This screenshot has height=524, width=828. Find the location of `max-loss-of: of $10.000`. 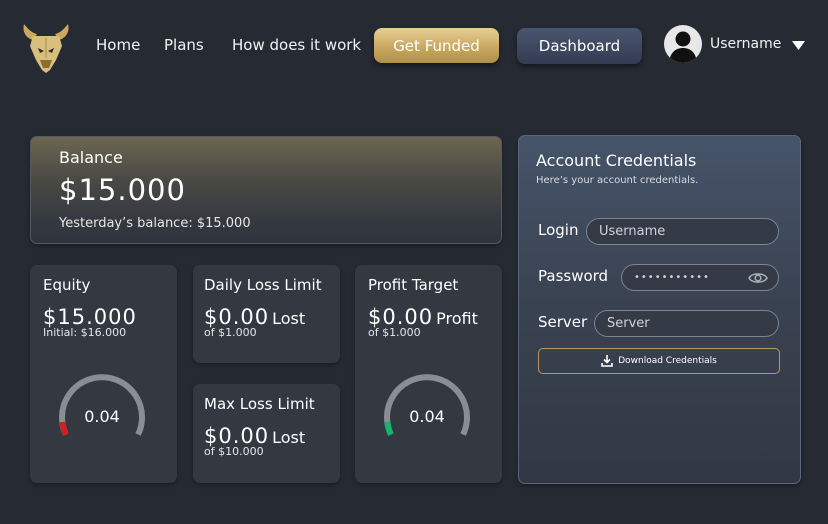

max-loss-of: of $10.000 is located at coordinates (234, 451).